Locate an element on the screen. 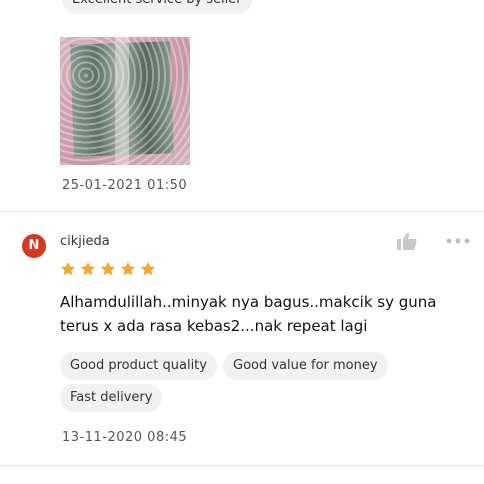  review-tag-excellent-service: Excellent service by seller is located at coordinates (157, 7).